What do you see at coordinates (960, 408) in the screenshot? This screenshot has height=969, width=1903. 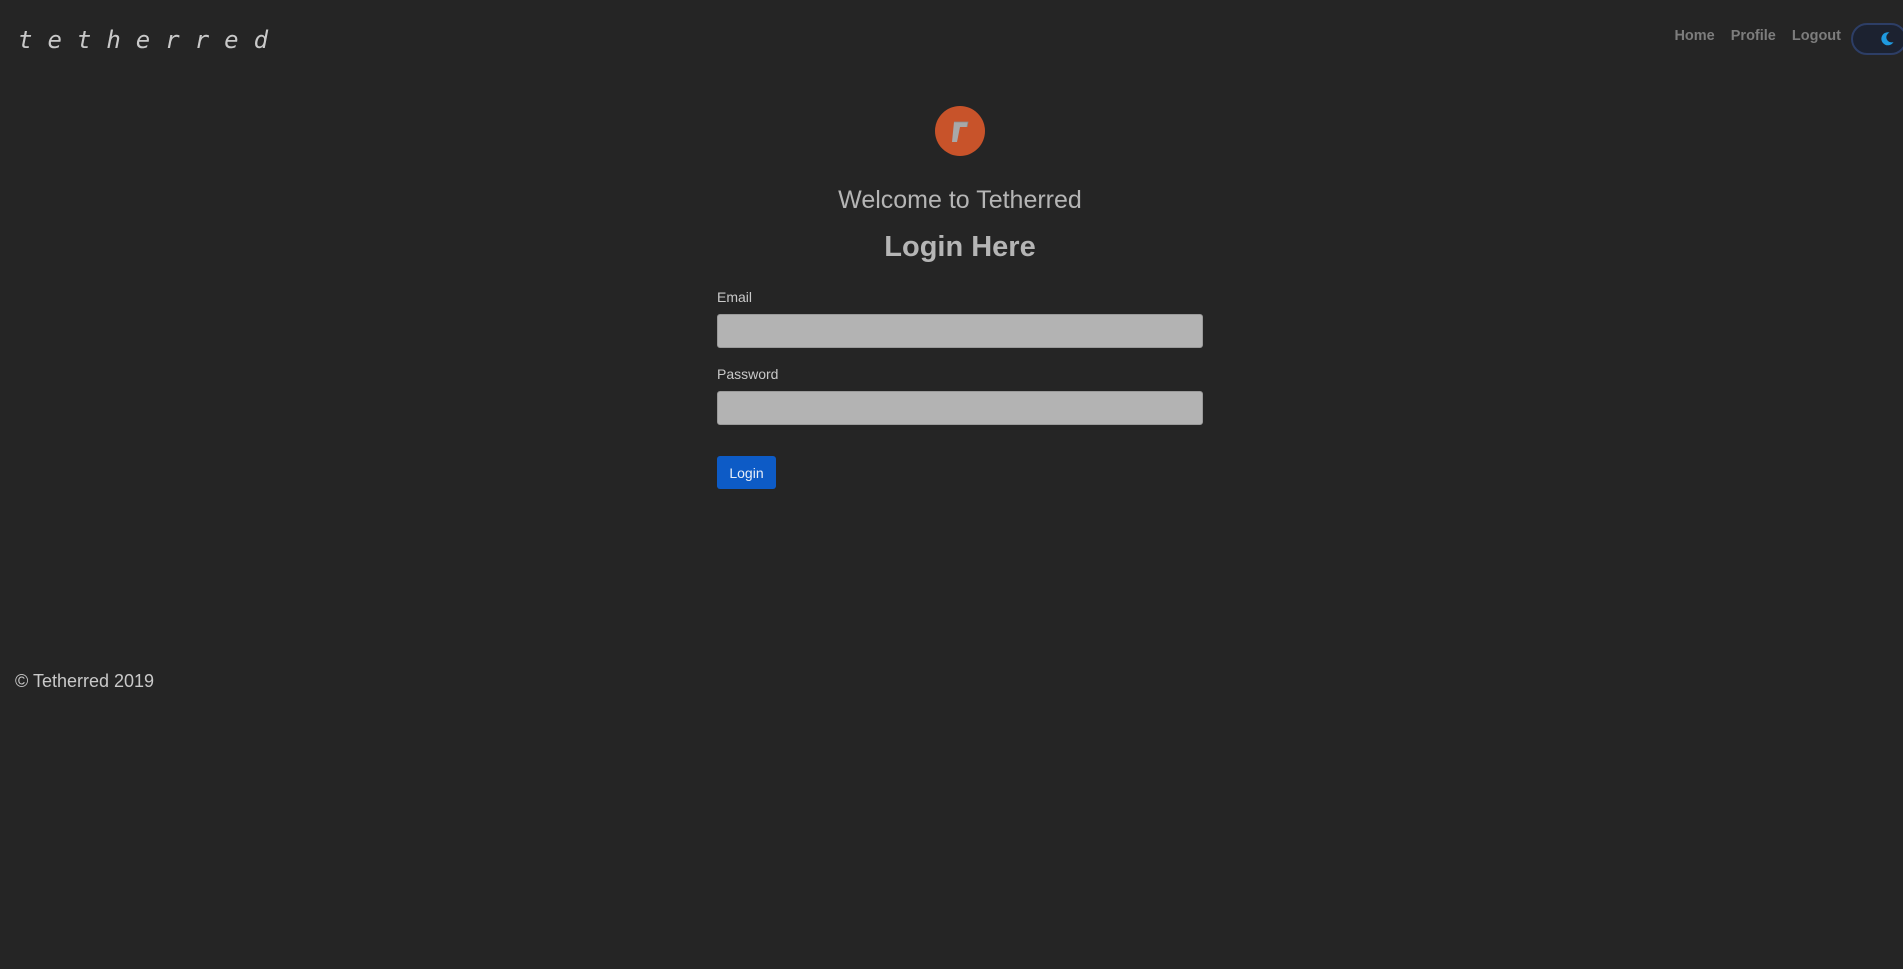 I see `password-field` at bounding box center [960, 408].